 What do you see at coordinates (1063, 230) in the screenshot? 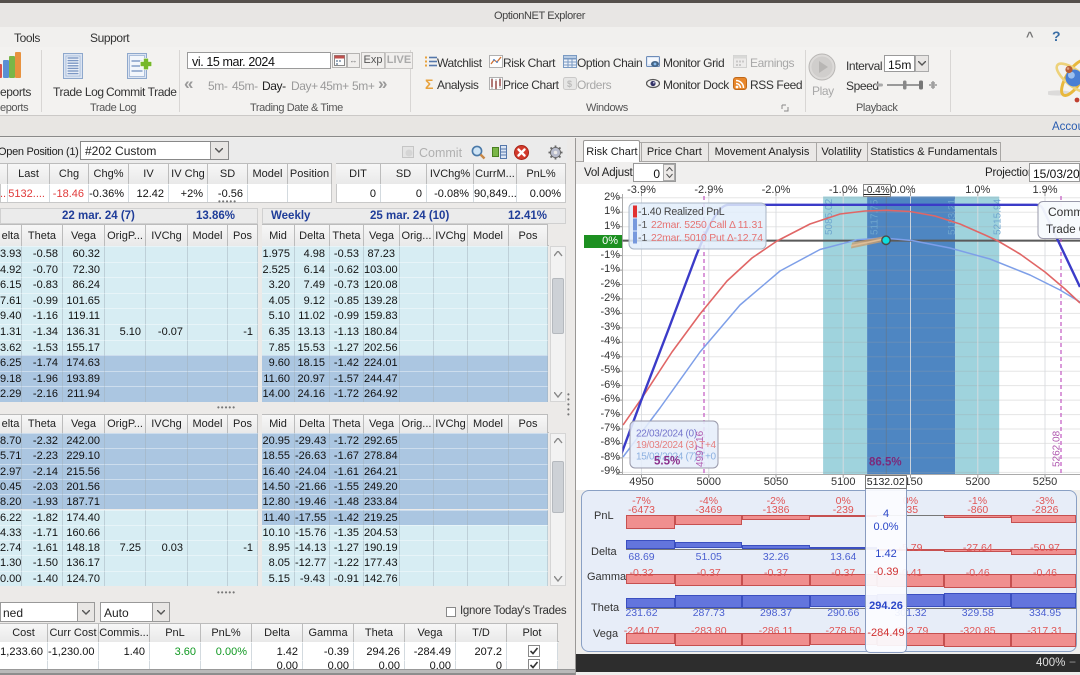
I see `svg-text: Trade O` at bounding box center [1063, 230].